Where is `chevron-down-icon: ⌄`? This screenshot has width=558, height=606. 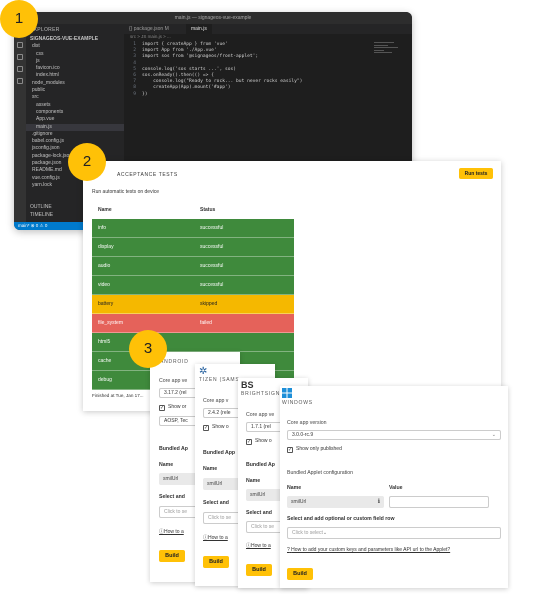
chevron-down-icon: ⌄ is located at coordinates (325, 533).